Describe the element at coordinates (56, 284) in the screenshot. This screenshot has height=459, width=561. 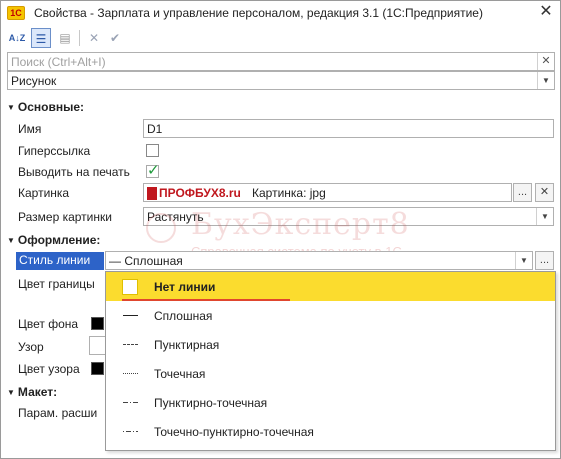
I see `border-color-label: Цвет границы` at that location.